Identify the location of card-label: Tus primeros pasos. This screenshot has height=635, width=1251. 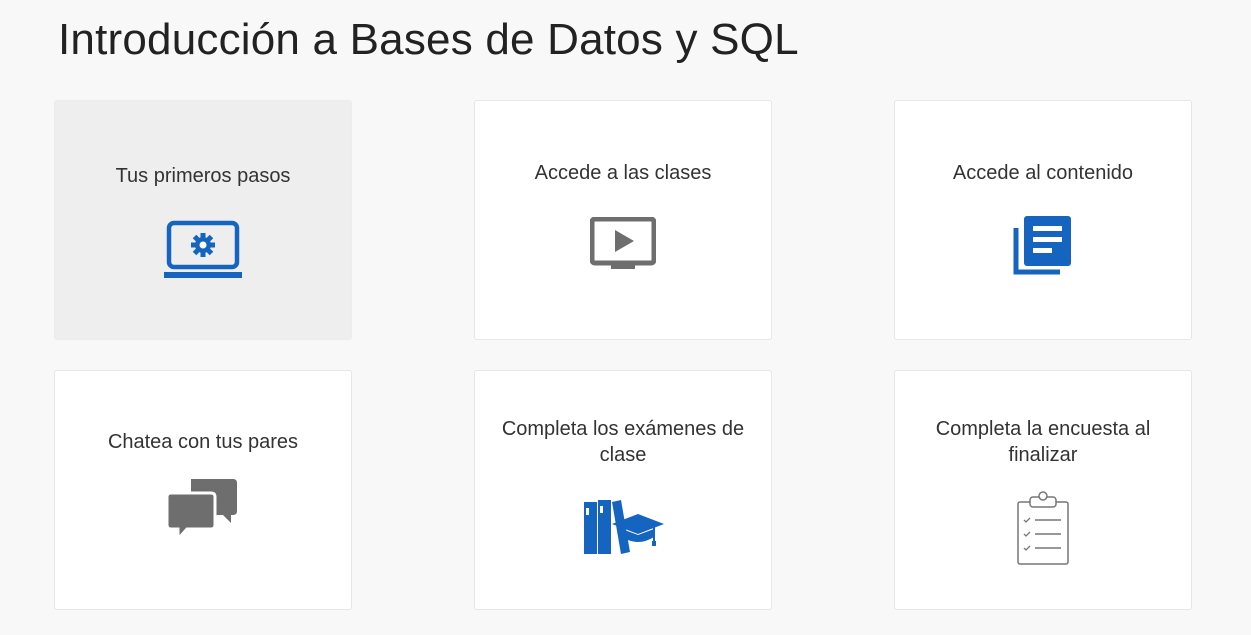
(203, 176).